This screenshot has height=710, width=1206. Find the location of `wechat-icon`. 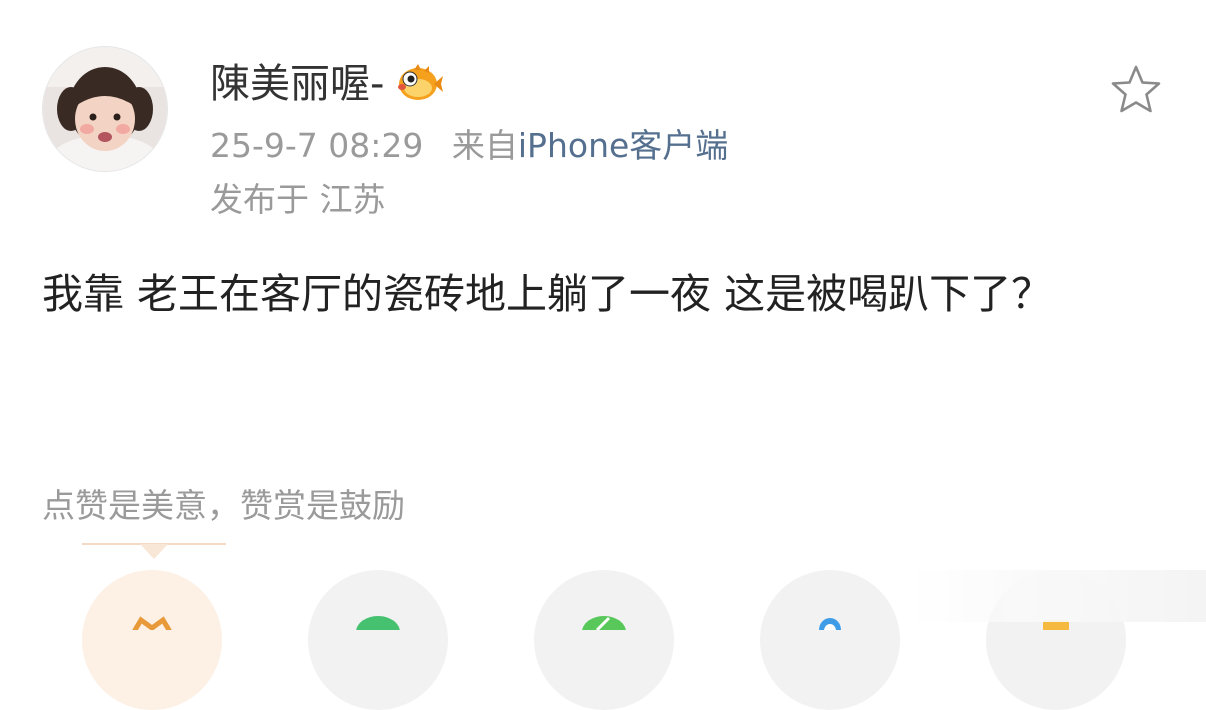

wechat-icon is located at coordinates (378, 640).